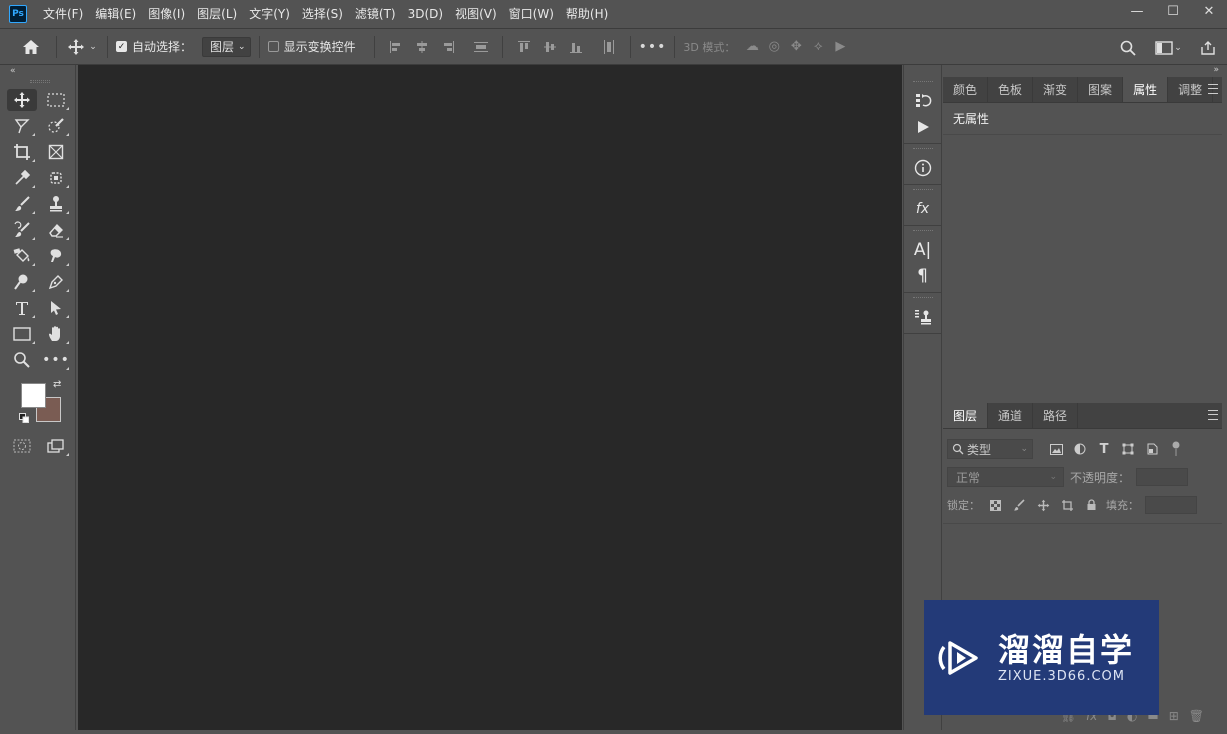 This screenshot has width=1227, height=734. What do you see at coordinates (774, 47) in the screenshot?
I see `roll-3d-icon: ◎` at bounding box center [774, 47].